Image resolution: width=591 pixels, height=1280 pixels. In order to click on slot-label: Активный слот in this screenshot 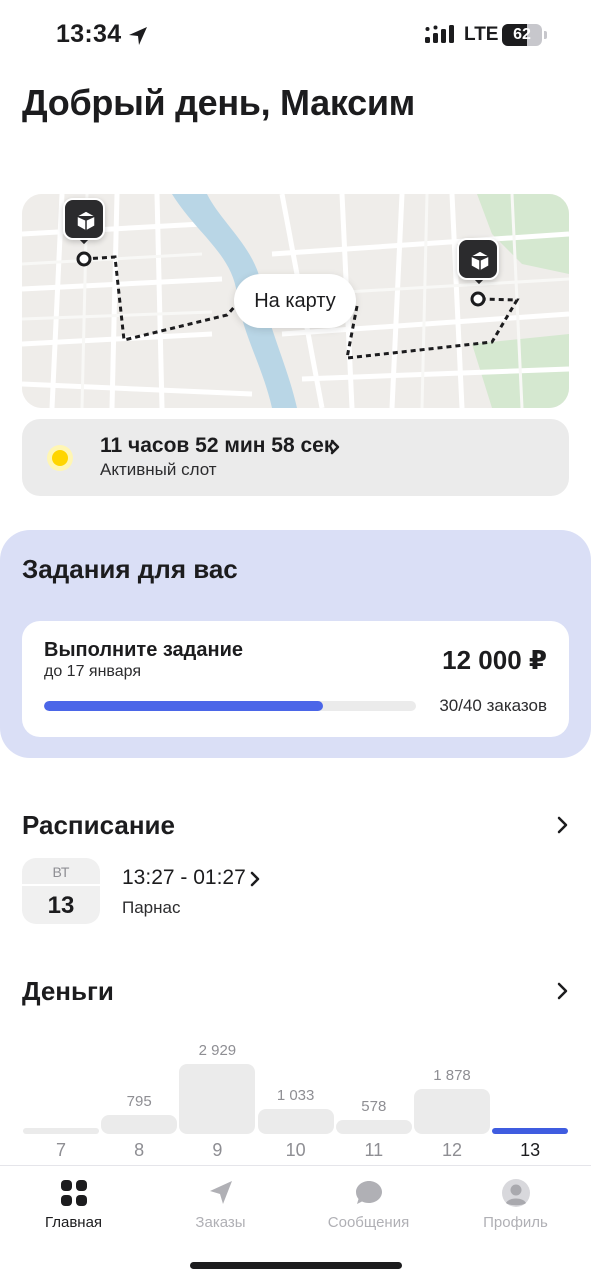, I will do `click(158, 469)`.